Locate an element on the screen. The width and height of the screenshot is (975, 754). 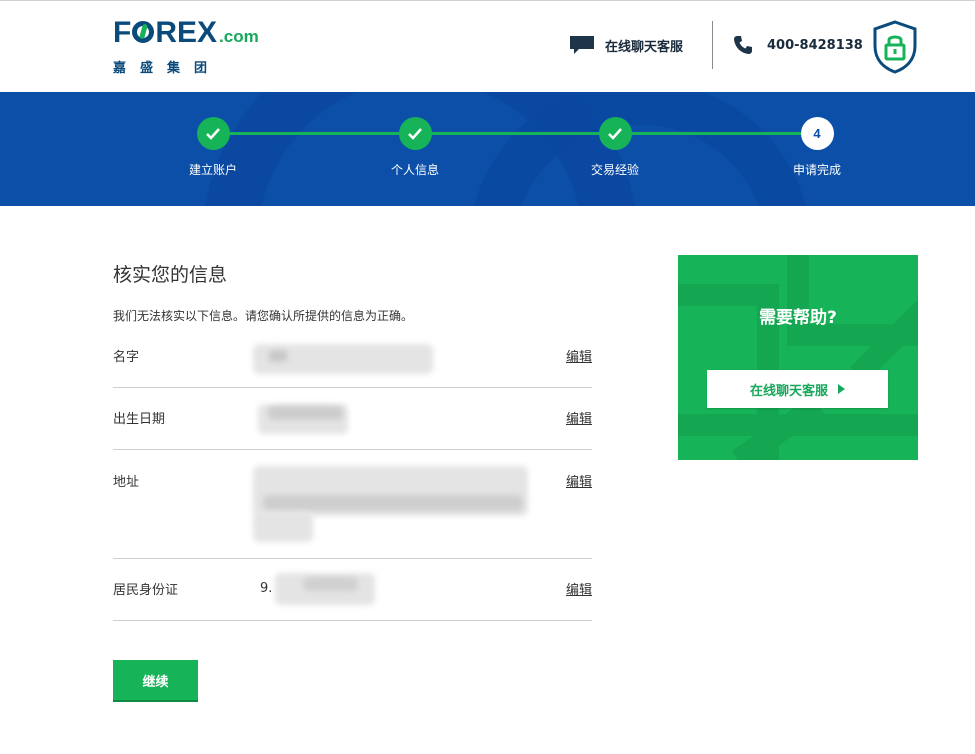
header-phone: 400-8428138 is located at coordinates (798, 45).